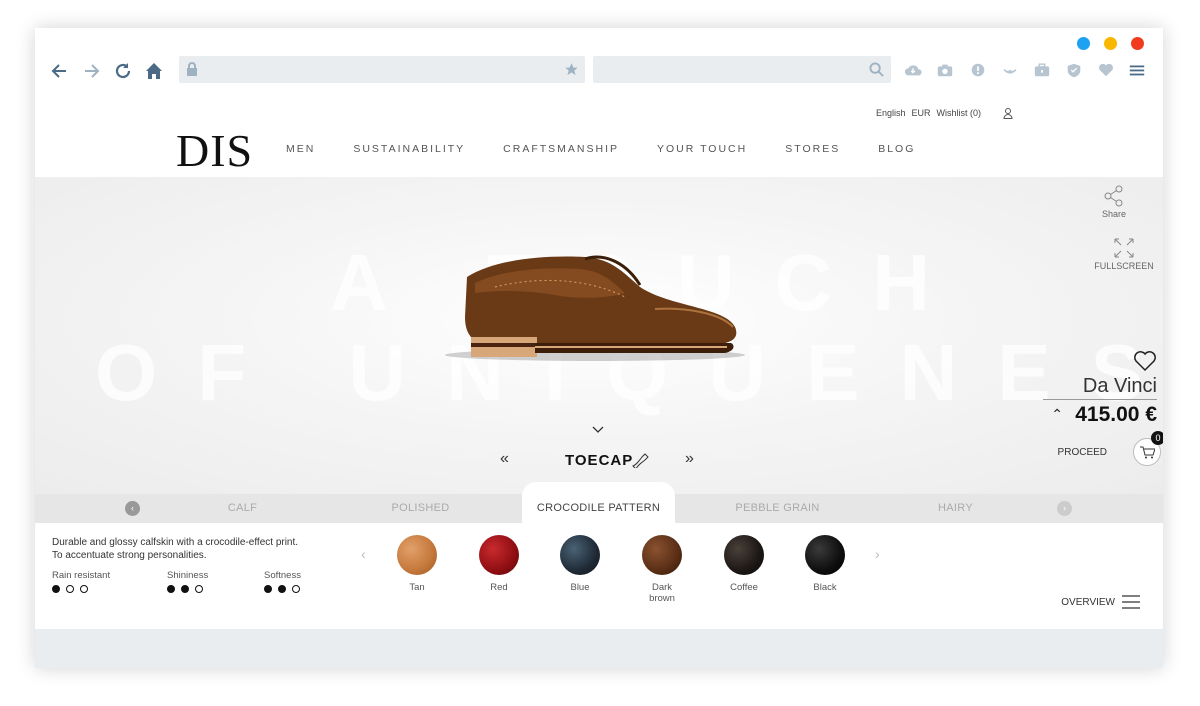  I want to click on hamburger-icon, so click(1131, 602).